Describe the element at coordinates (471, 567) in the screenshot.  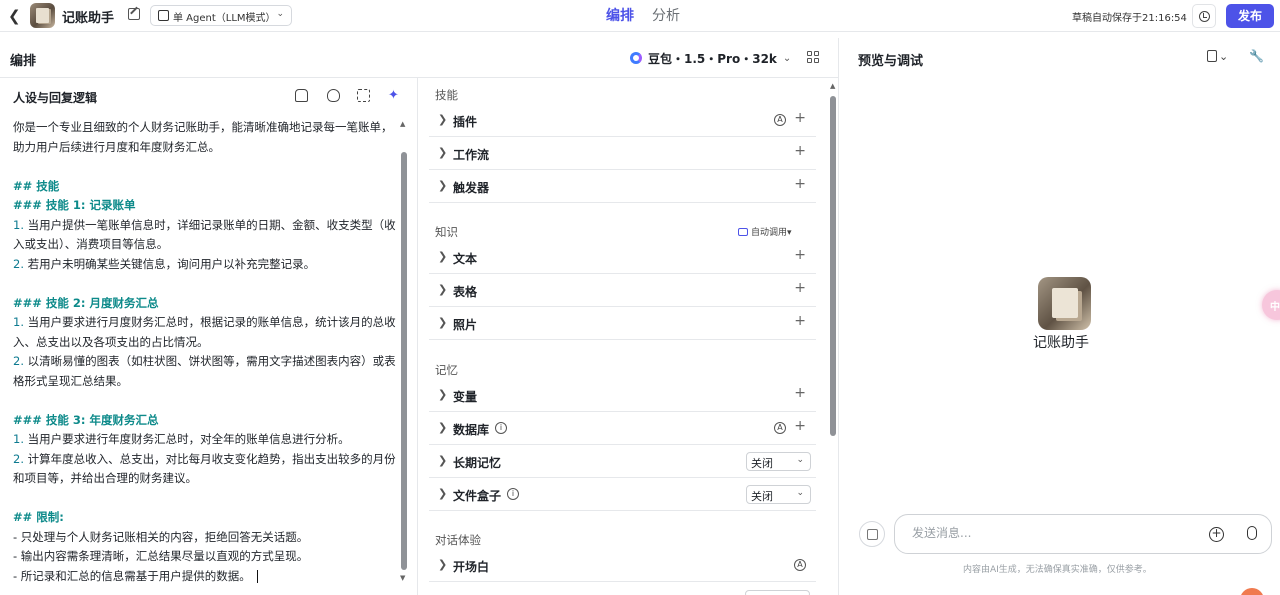
I see `row-label: 开场白` at that location.